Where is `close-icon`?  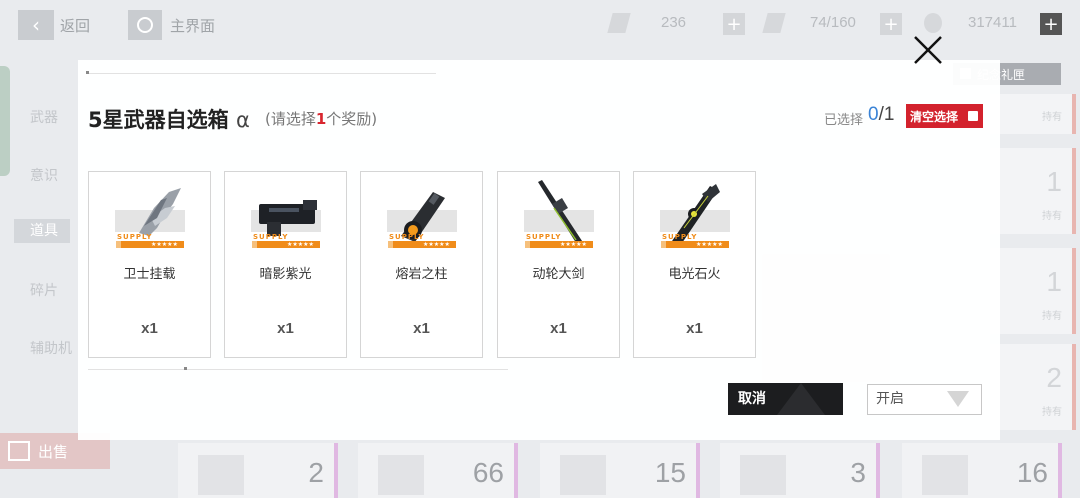 close-icon is located at coordinates (928, 50).